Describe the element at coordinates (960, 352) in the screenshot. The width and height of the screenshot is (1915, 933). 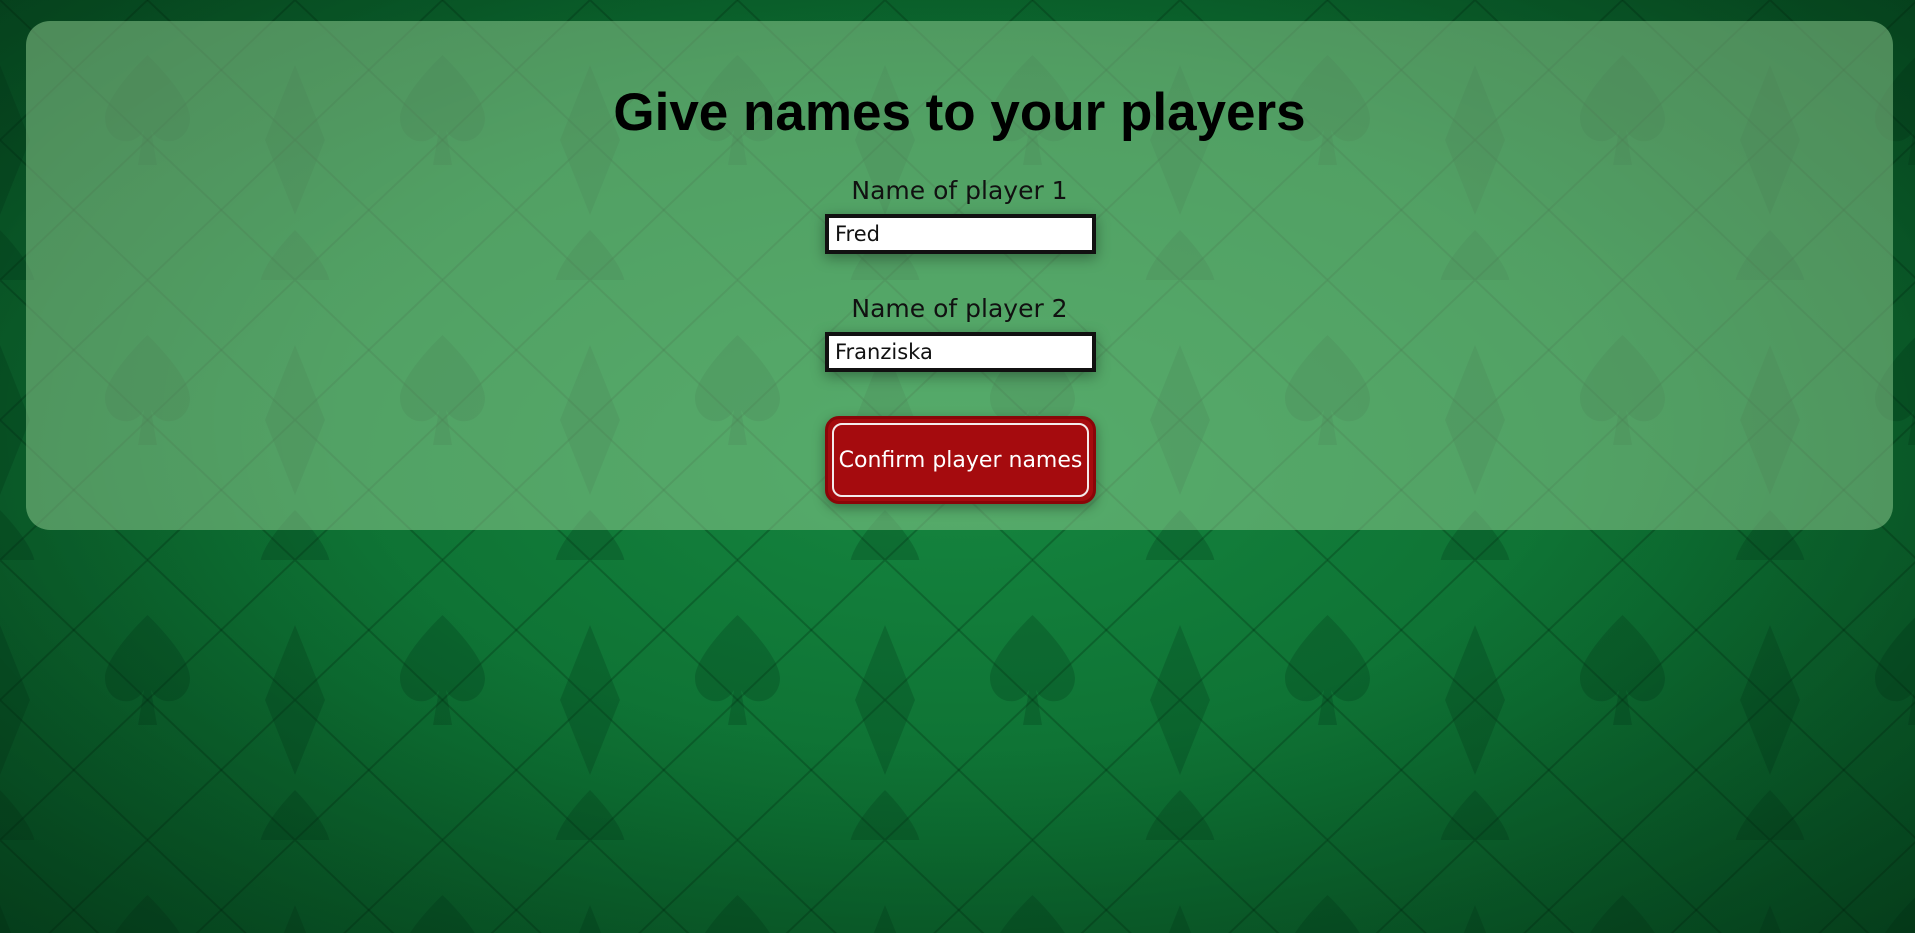
I see `player-2-name-input` at that location.